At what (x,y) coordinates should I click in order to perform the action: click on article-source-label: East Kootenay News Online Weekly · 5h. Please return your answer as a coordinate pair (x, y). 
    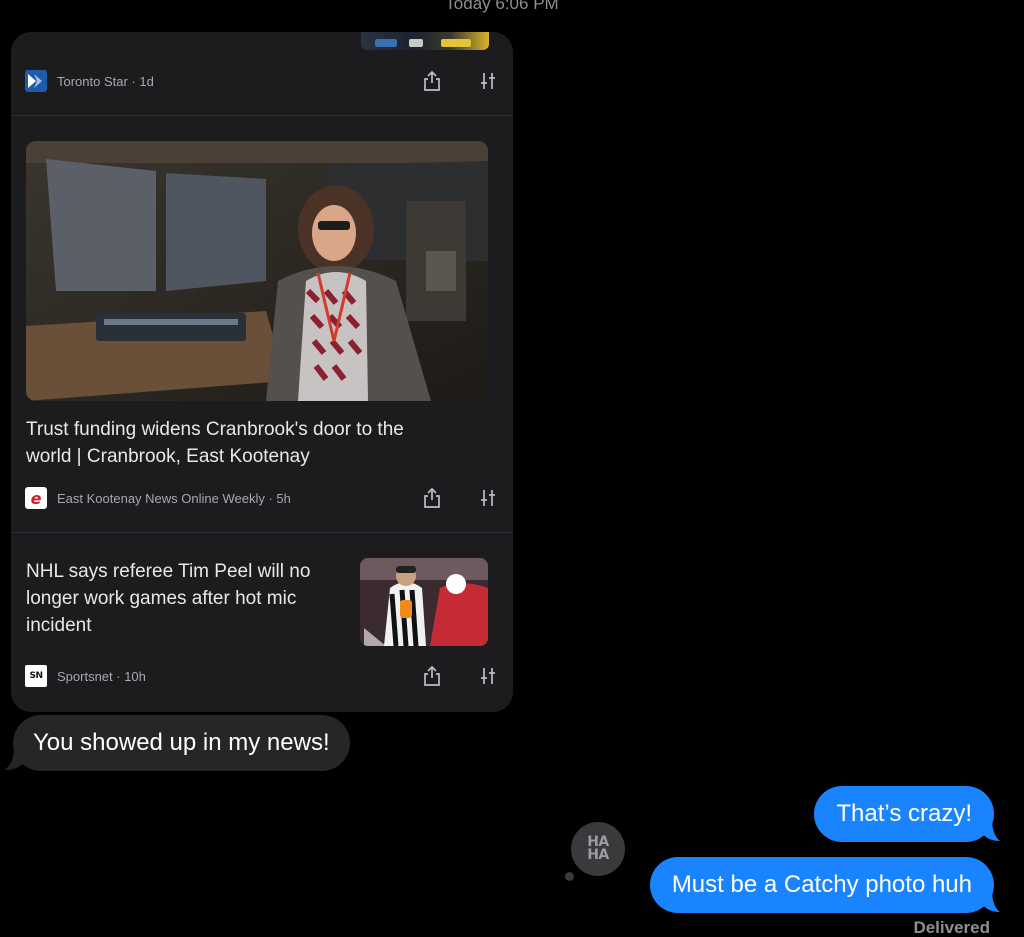
    Looking at the image, I should click on (174, 498).